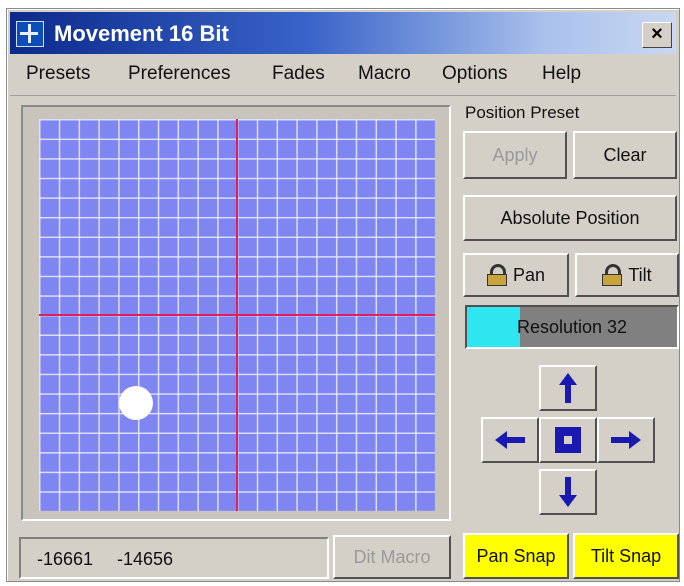  Describe the element at coordinates (626, 556) in the screenshot. I see `tilt-snap-button: Tilt Snap` at that location.